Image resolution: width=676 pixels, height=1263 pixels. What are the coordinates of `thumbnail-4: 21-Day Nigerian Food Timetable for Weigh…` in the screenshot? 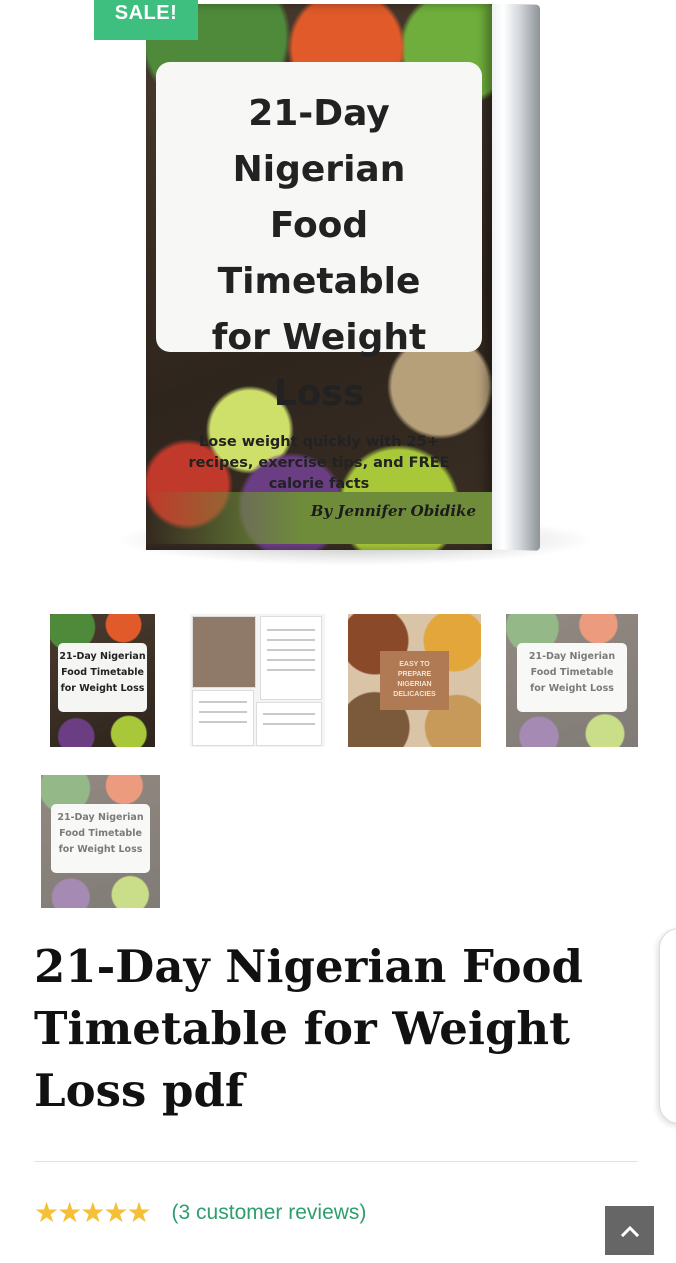 It's located at (572, 680).